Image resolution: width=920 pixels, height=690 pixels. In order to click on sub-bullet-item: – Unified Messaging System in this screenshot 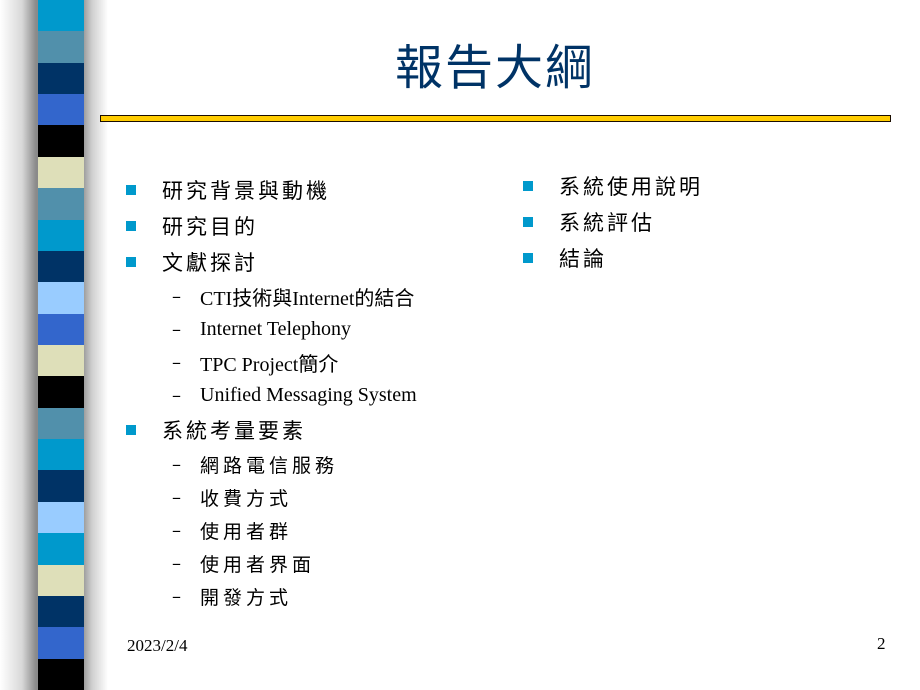, I will do `click(271, 395)`.